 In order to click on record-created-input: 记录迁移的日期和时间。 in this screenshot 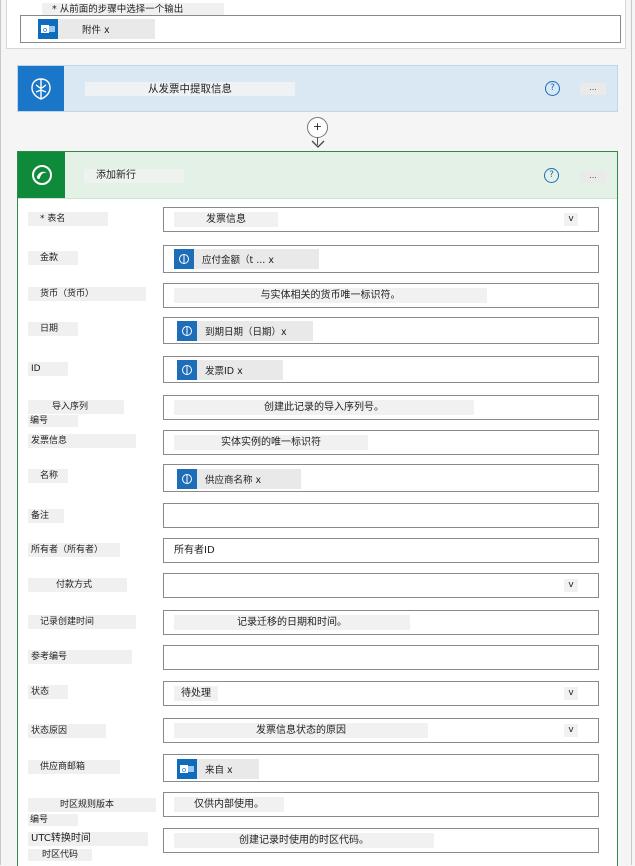, I will do `click(381, 622)`.